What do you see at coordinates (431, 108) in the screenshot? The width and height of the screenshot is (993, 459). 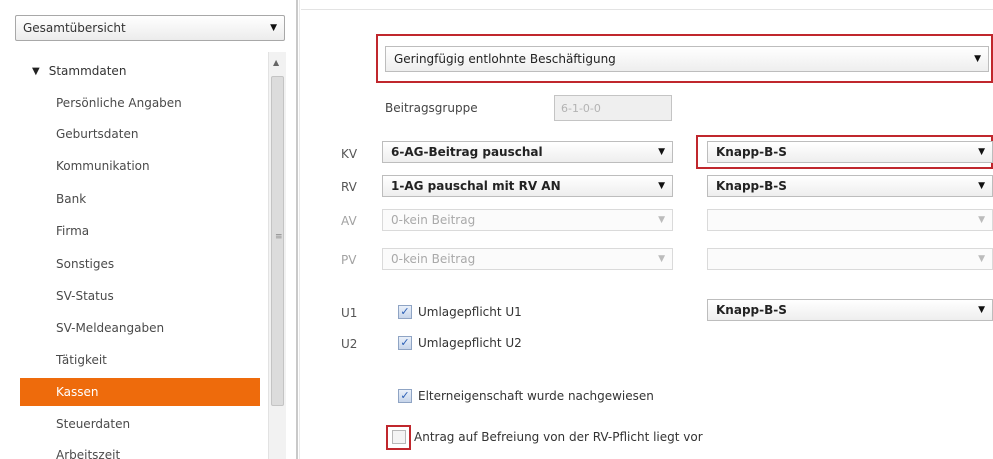 I see `beitragsgruppe-label: Beitragsgruppe` at bounding box center [431, 108].